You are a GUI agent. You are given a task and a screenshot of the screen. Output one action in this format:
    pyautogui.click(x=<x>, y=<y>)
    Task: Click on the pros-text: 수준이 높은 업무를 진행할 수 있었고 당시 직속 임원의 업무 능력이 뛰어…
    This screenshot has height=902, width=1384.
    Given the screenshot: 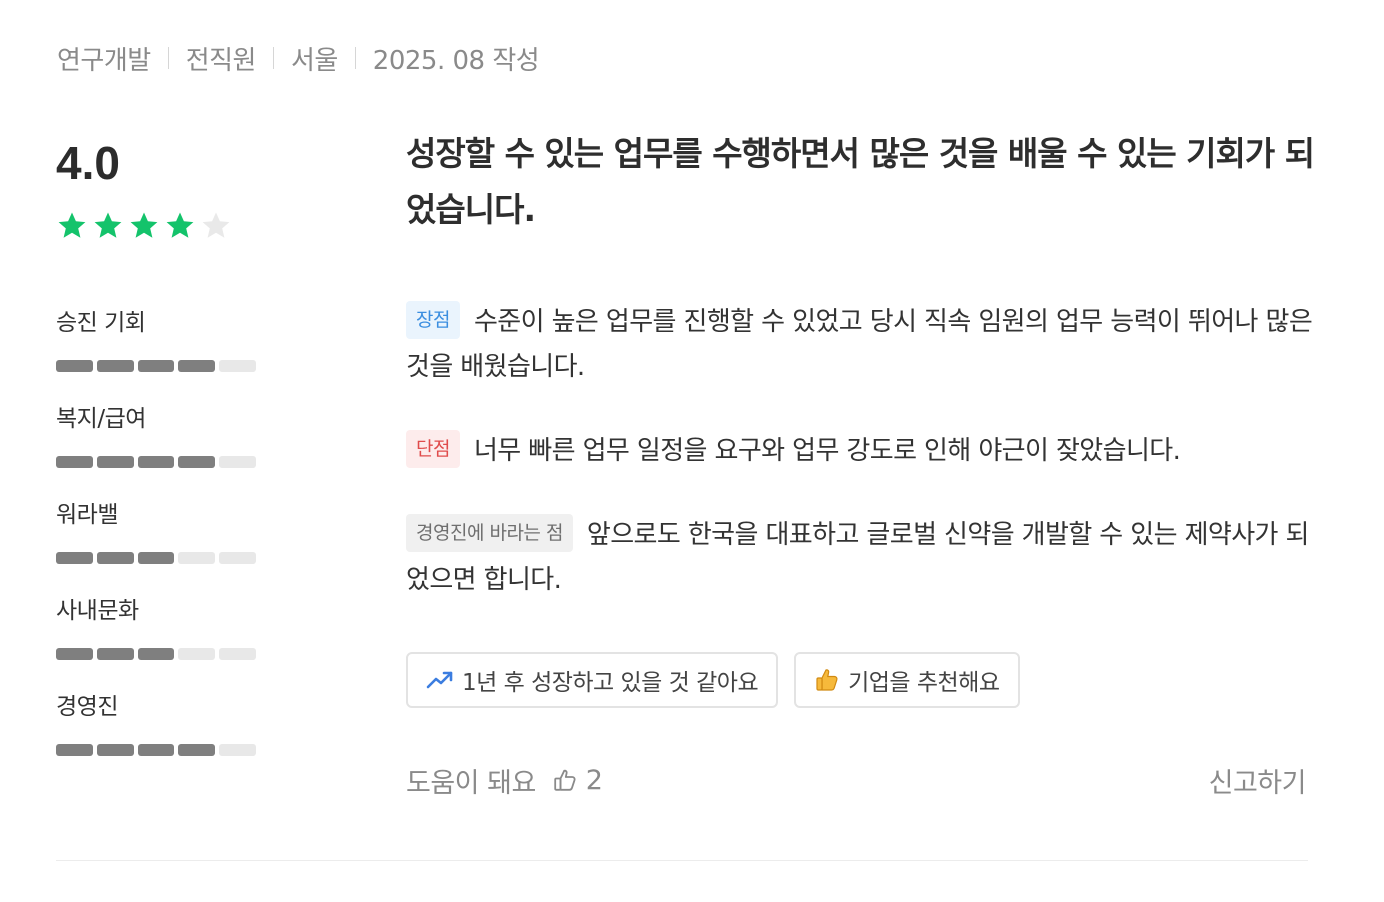 What is the action you would take?
    pyautogui.click(x=859, y=344)
    